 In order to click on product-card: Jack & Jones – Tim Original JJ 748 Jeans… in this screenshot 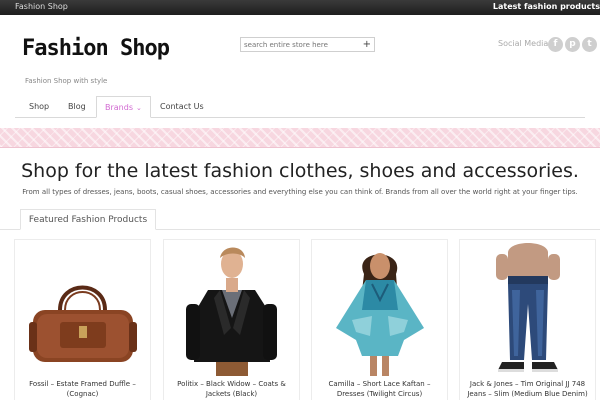, I will do `click(527, 319)`.